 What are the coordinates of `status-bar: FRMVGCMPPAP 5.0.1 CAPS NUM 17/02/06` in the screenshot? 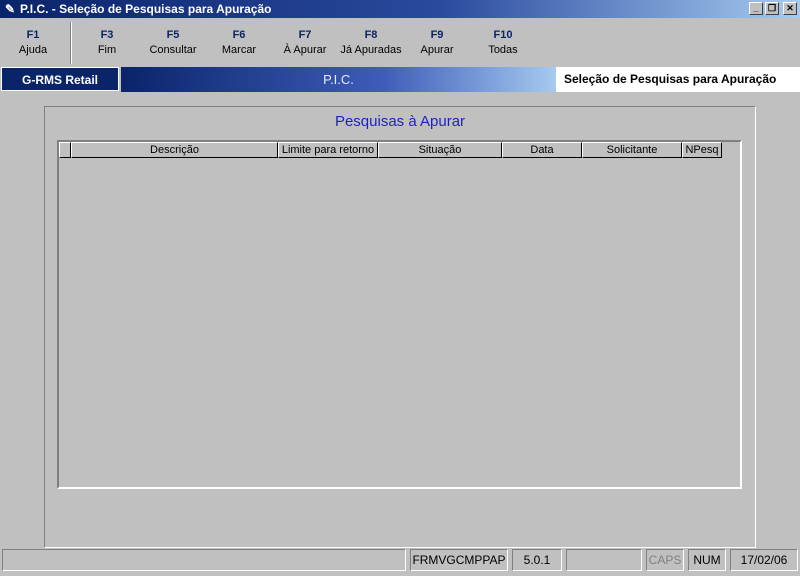 It's located at (400, 562).